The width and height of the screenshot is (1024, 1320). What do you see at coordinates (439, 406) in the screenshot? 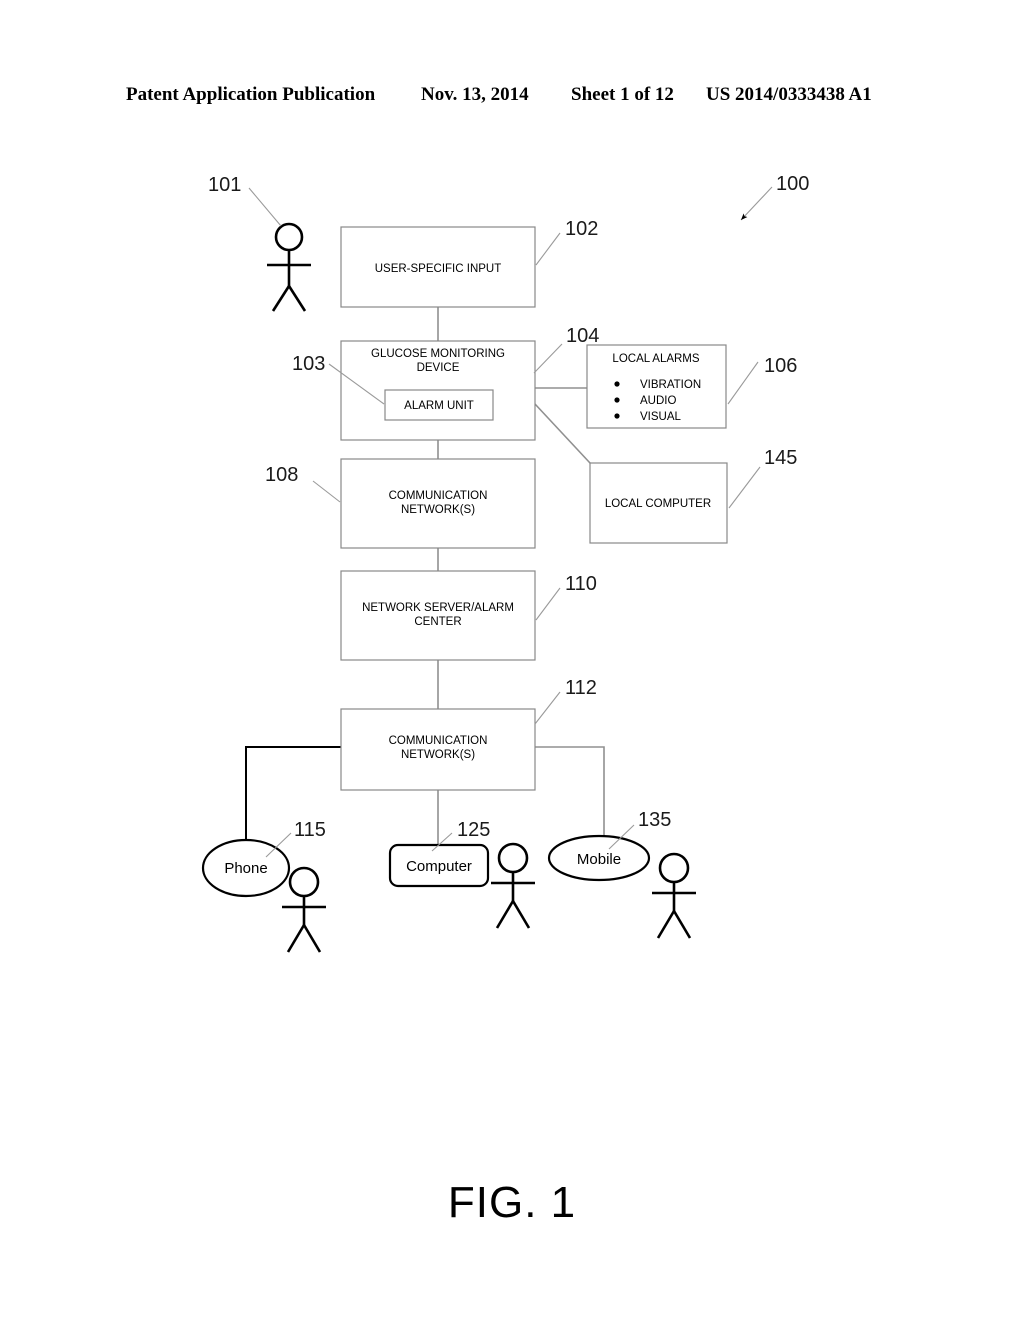
I see `alarm-unit-label: ALARM UNIT` at bounding box center [439, 406].